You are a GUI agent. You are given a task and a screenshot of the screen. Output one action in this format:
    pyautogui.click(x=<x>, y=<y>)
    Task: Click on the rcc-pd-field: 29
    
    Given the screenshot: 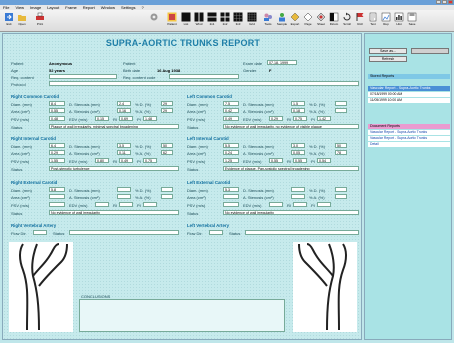 What is the action you would take?
    pyautogui.click(x=167, y=103)
    